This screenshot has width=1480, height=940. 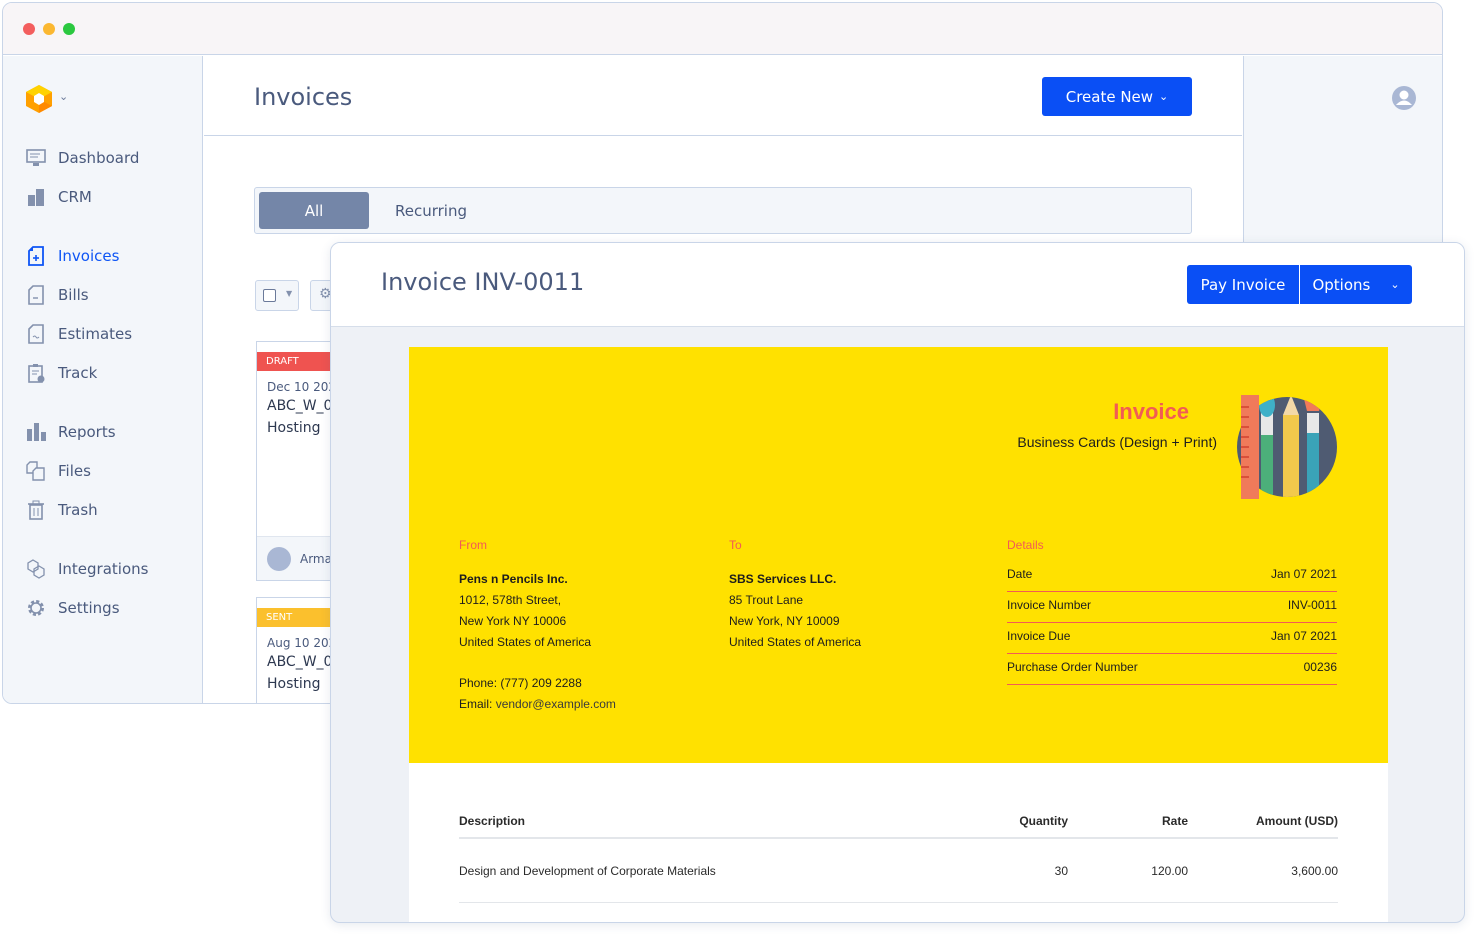 I want to click on from-label: From, so click(x=473, y=545).